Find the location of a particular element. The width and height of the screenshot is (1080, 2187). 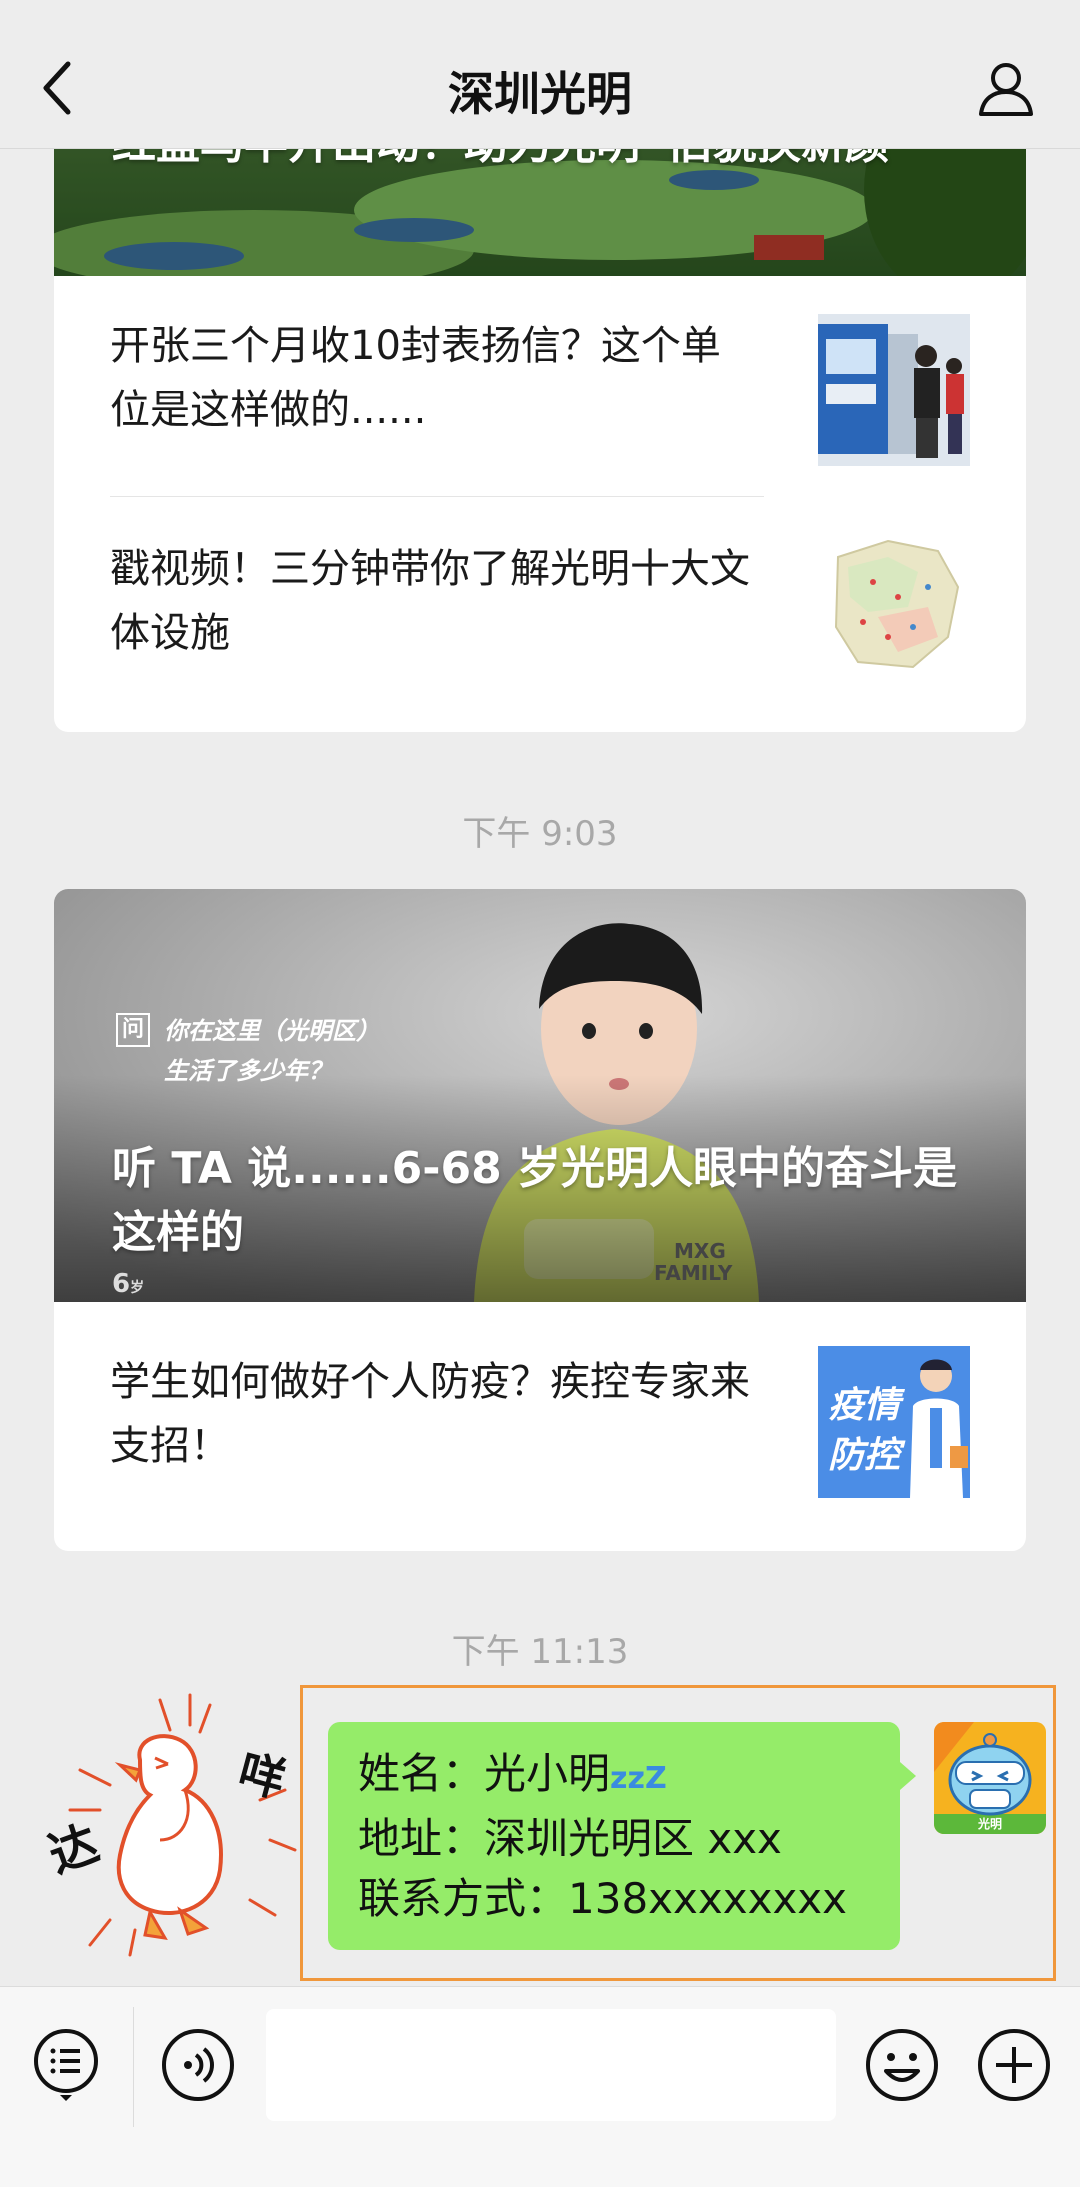

timestamp: 下午 9:03 is located at coordinates (540, 834).